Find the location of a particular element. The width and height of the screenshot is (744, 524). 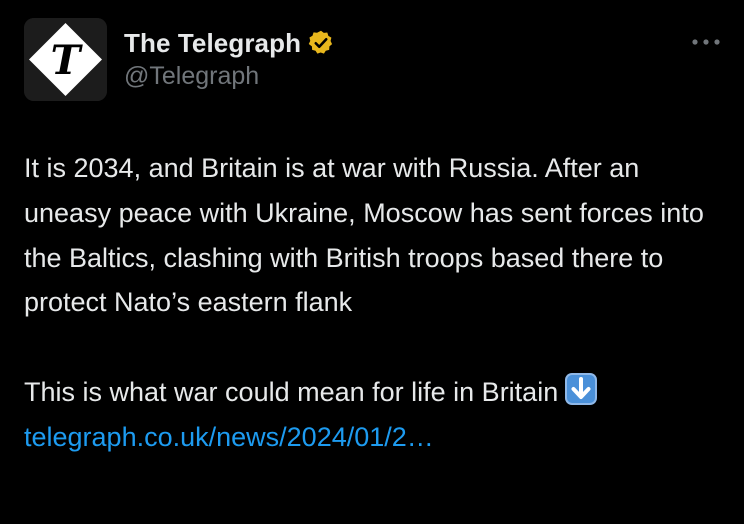

handle: @Telegraph is located at coordinates (229, 76).